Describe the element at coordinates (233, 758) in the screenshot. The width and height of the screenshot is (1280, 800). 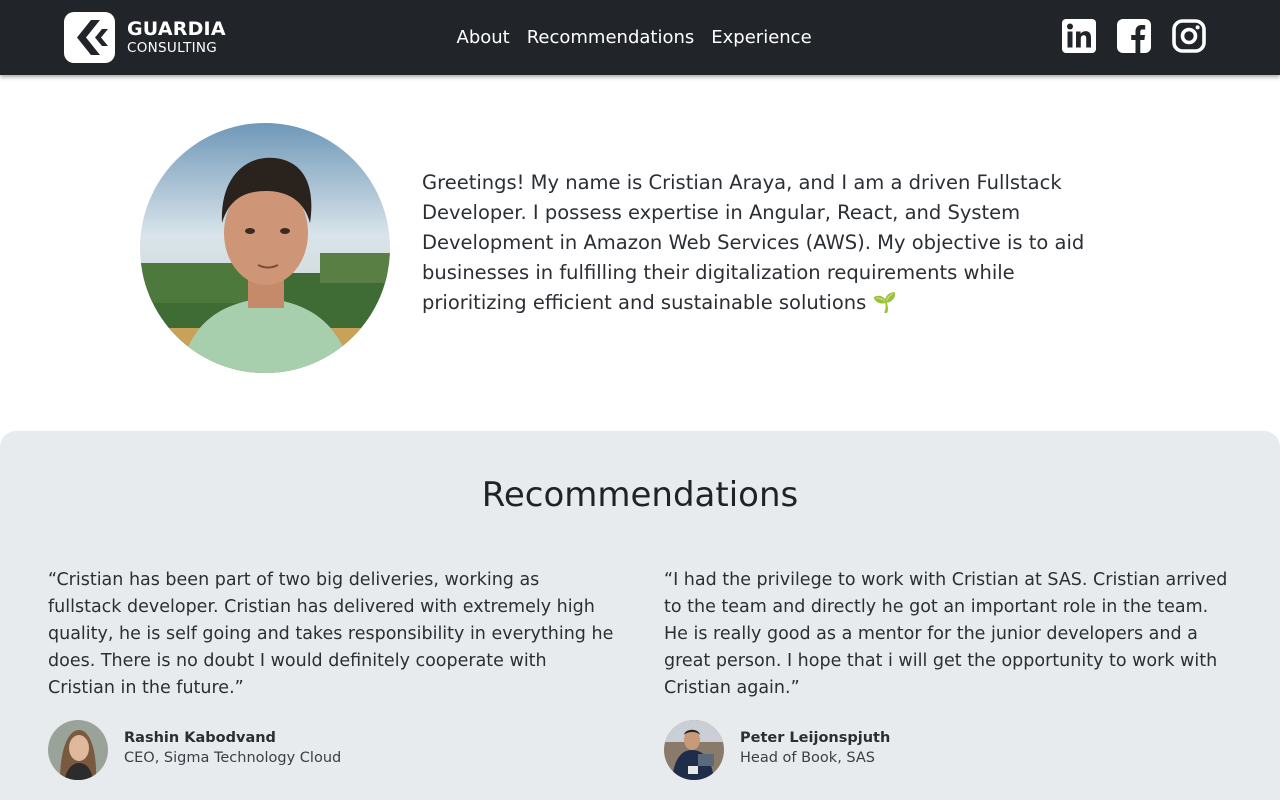
I see `author-role: CEO, Sigma Technology Cloud` at that location.